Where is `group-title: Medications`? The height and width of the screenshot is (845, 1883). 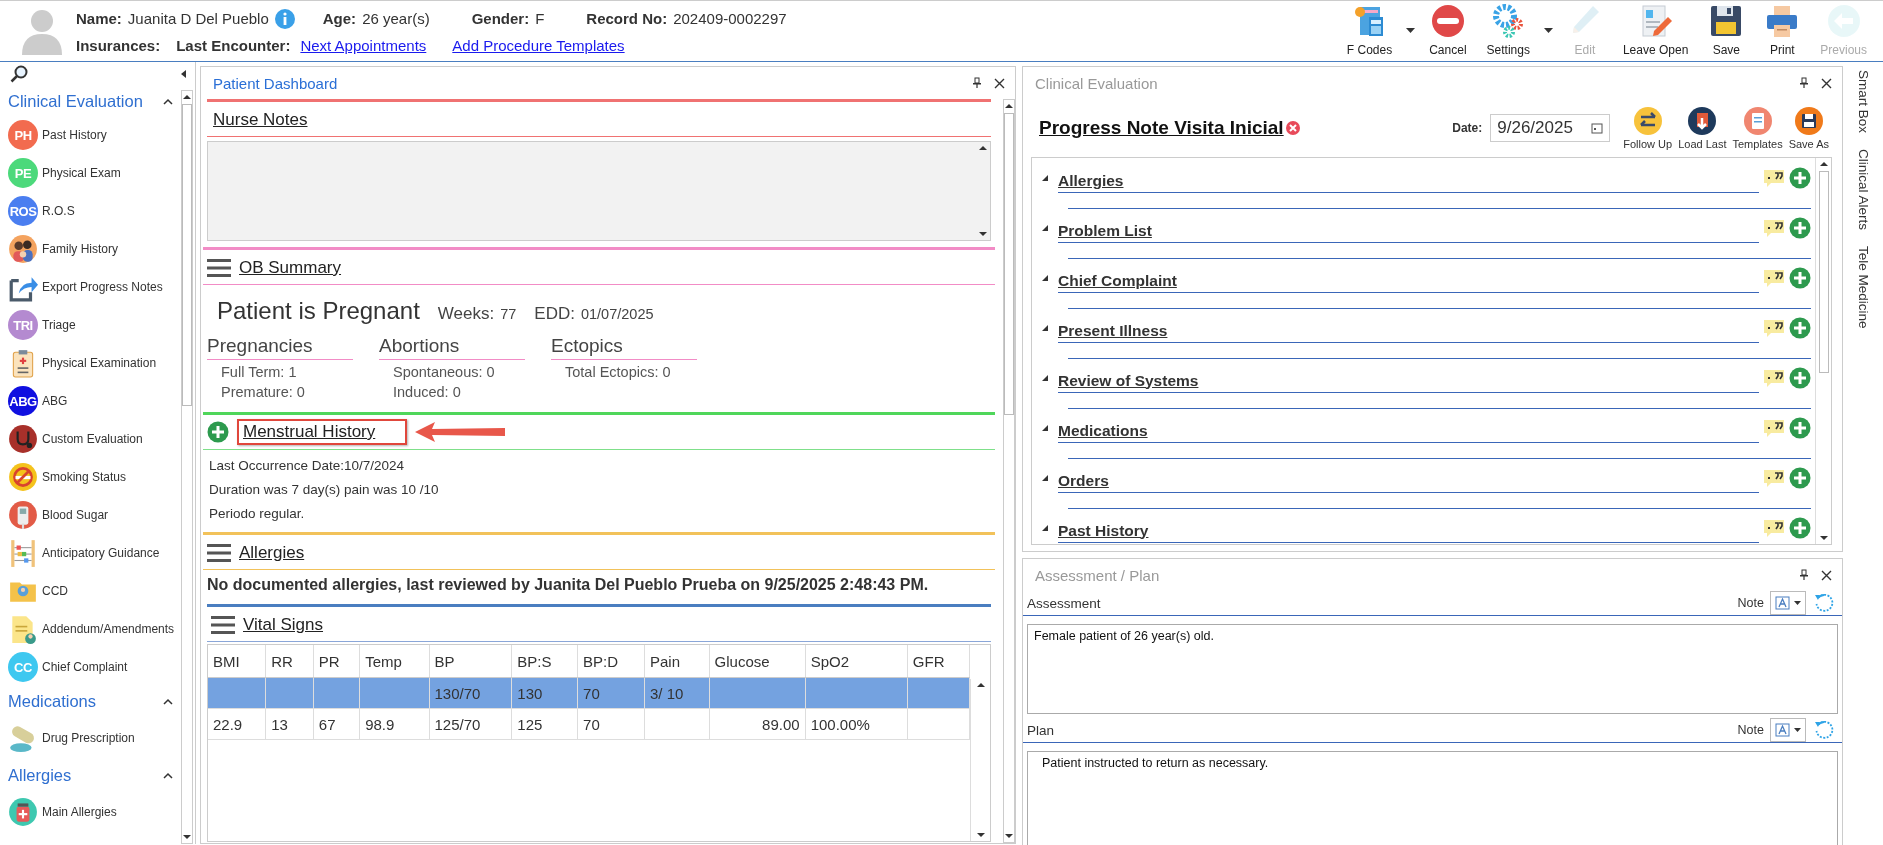 group-title: Medications is located at coordinates (52, 701).